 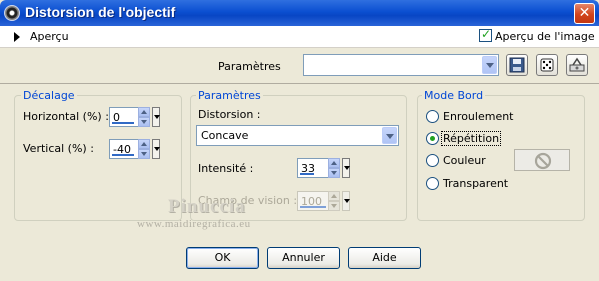 What do you see at coordinates (49, 36) in the screenshot?
I see `preview-toggle-label: Aperçu` at bounding box center [49, 36].